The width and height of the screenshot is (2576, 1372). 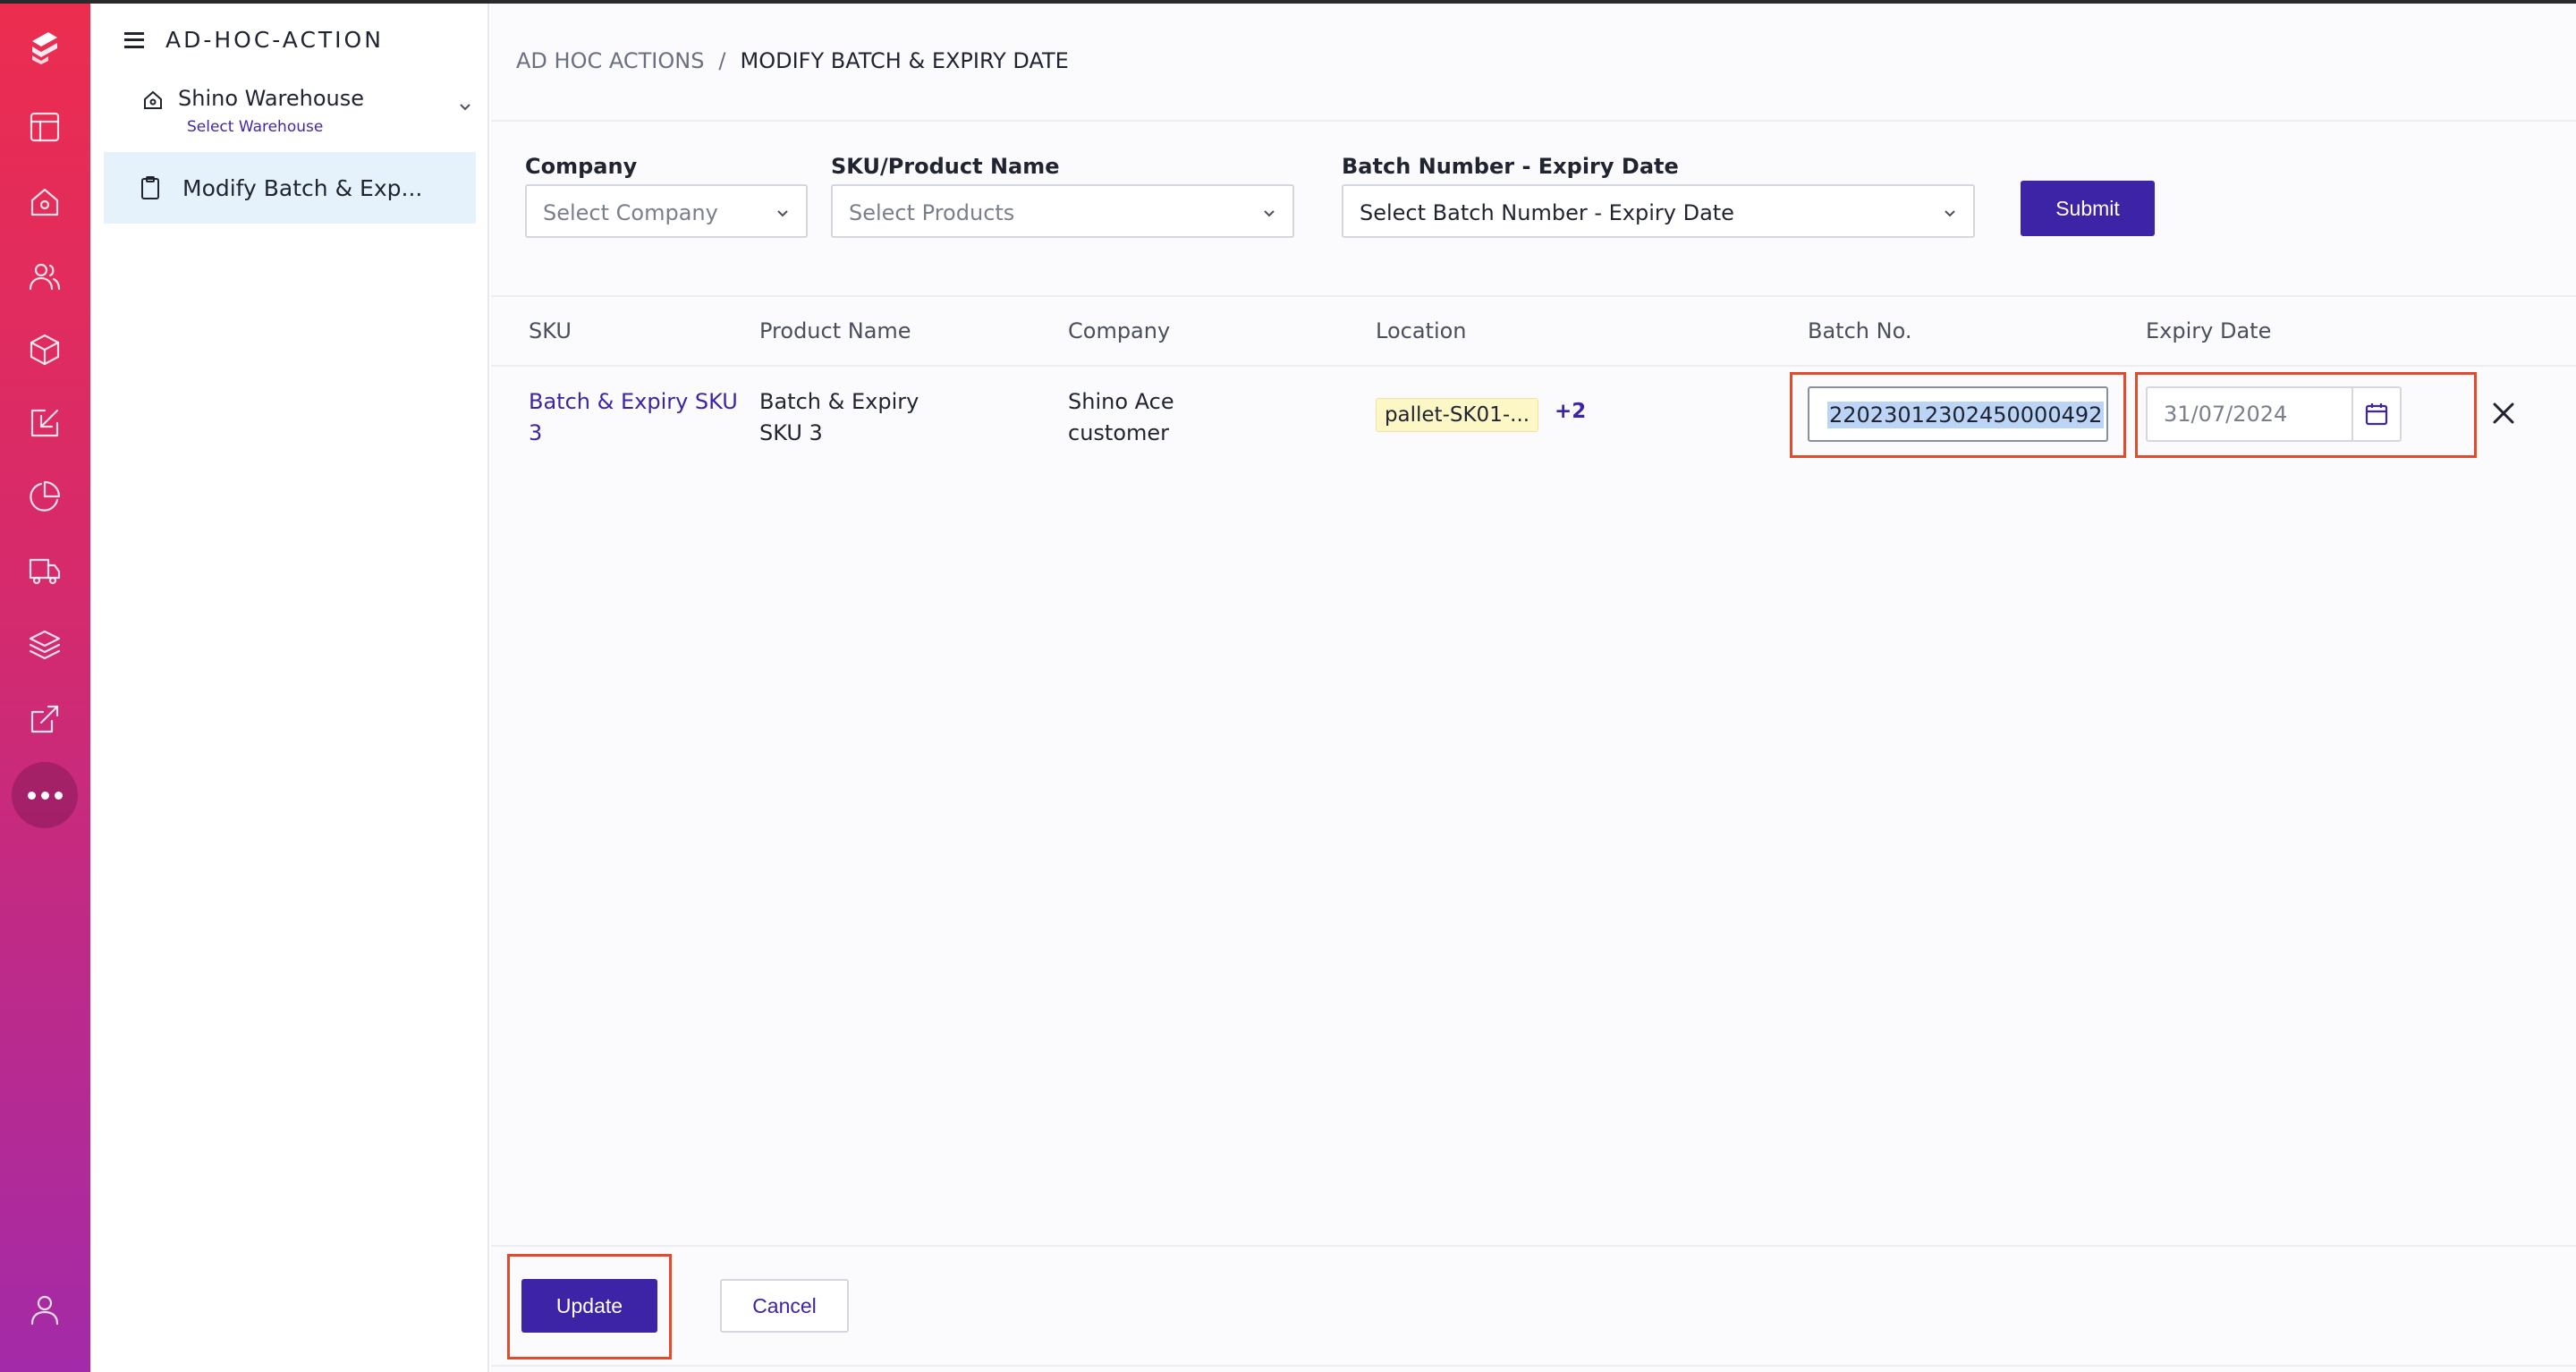 I want to click on column-header-location: Location, so click(x=1421, y=330).